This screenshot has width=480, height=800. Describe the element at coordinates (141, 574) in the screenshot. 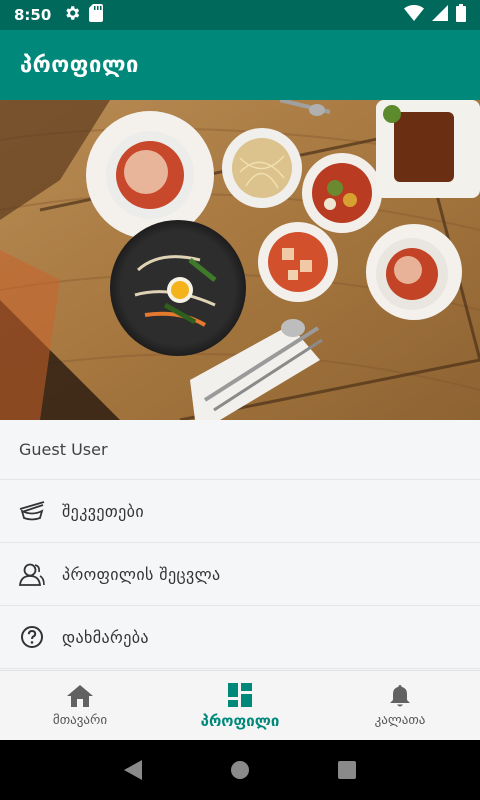

I see `menu-item-label: პროფილის შეცვლა` at that location.